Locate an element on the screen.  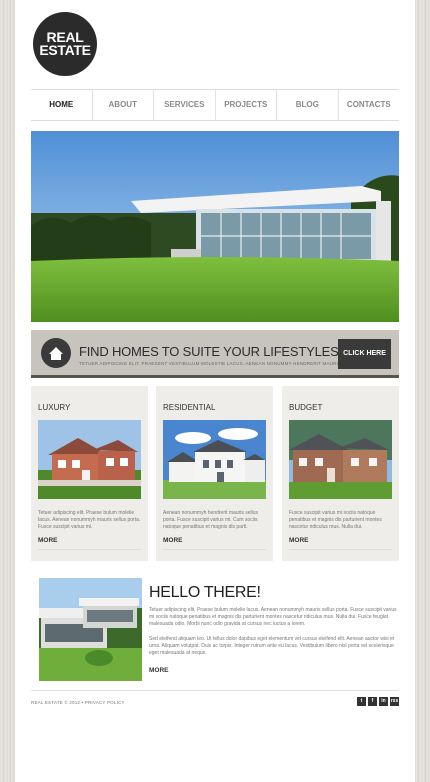
rss-icon: rss is located at coordinates (394, 701).